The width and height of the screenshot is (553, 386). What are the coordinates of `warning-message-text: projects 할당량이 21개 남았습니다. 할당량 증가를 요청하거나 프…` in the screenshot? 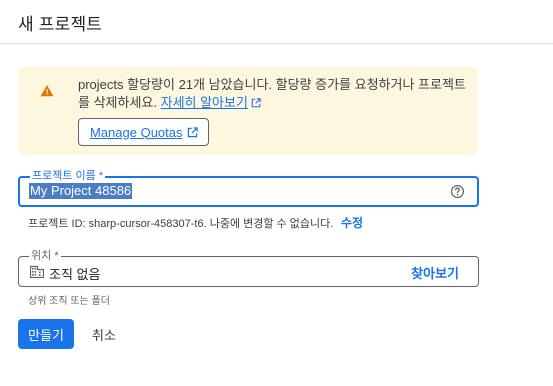 It's located at (272, 93).